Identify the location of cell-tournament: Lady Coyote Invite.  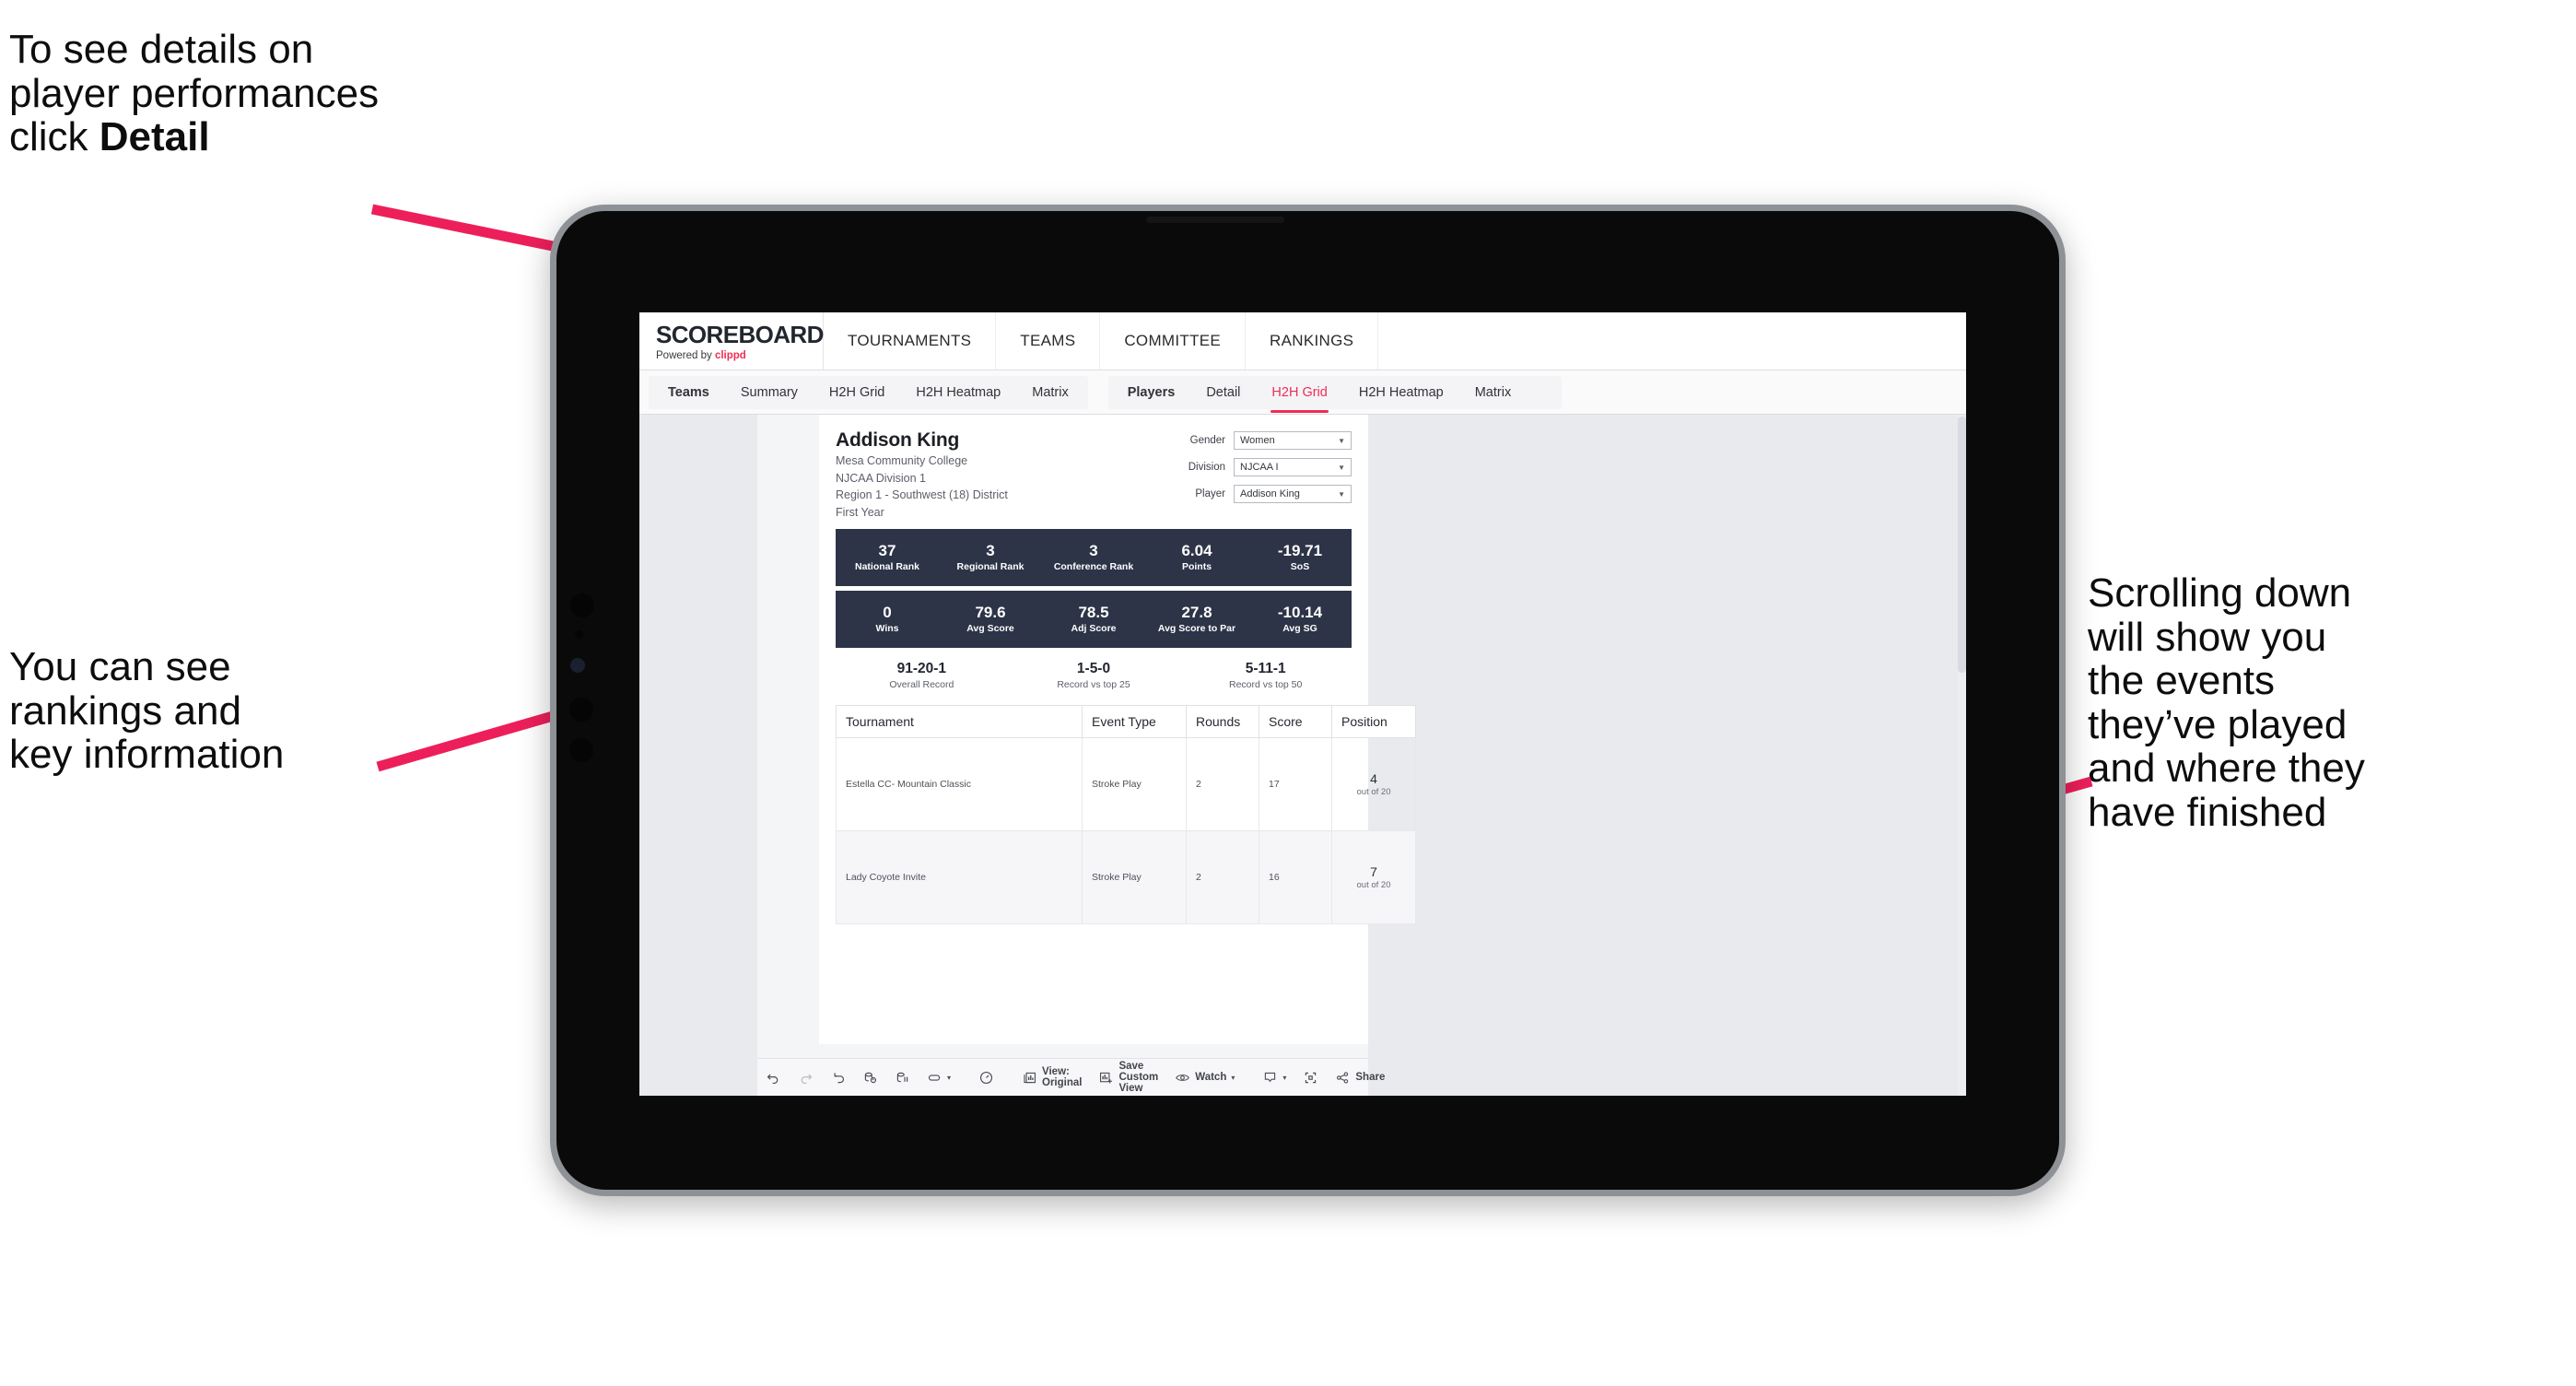
(960, 876).